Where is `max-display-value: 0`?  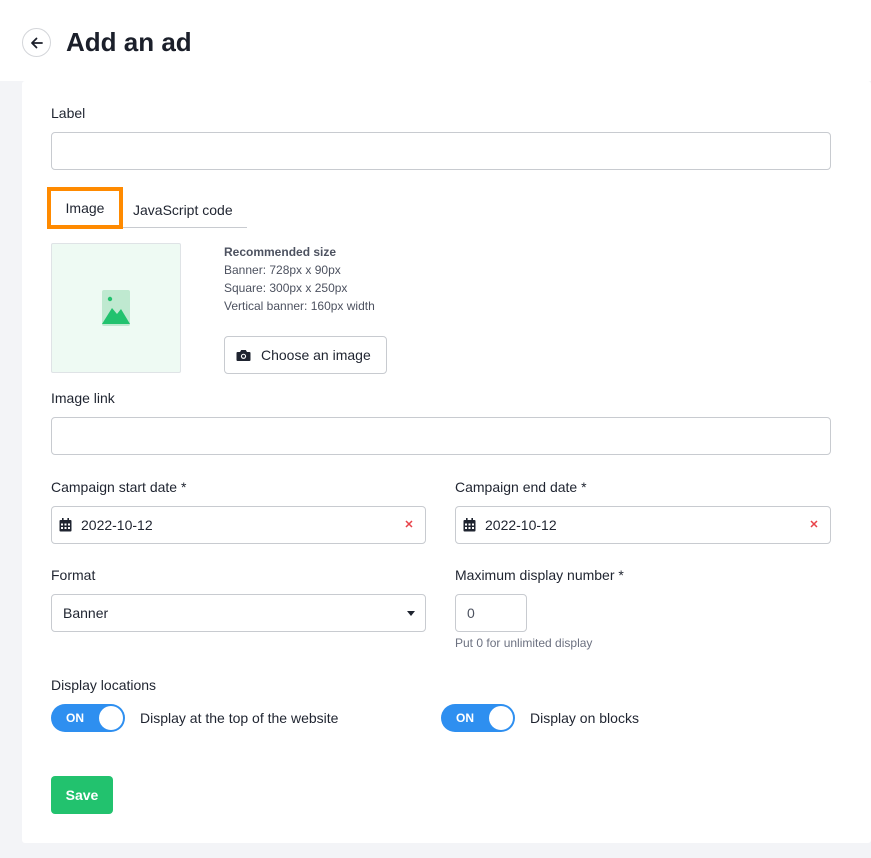 max-display-value: 0 is located at coordinates (471, 613).